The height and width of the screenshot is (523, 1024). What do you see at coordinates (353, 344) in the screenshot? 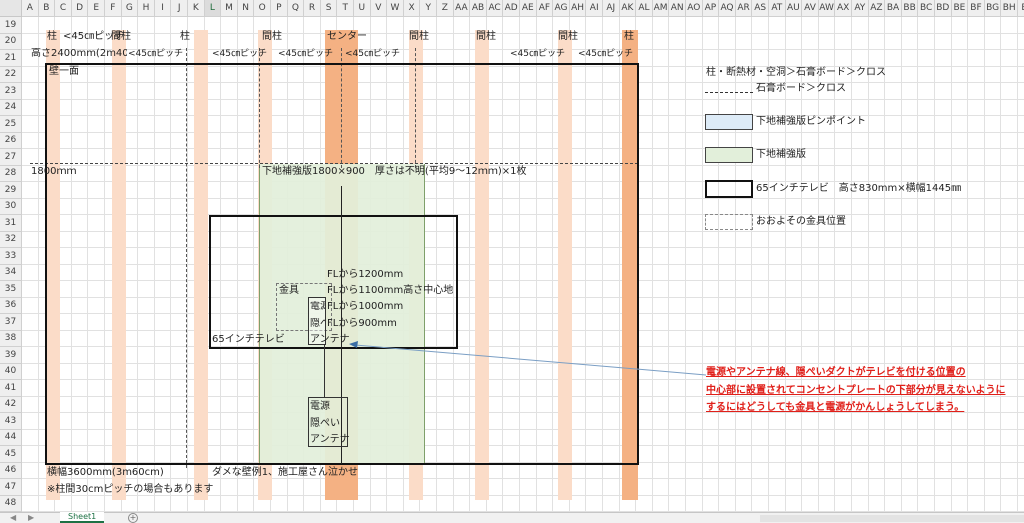
I see `callout-arrow-head` at bounding box center [353, 344].